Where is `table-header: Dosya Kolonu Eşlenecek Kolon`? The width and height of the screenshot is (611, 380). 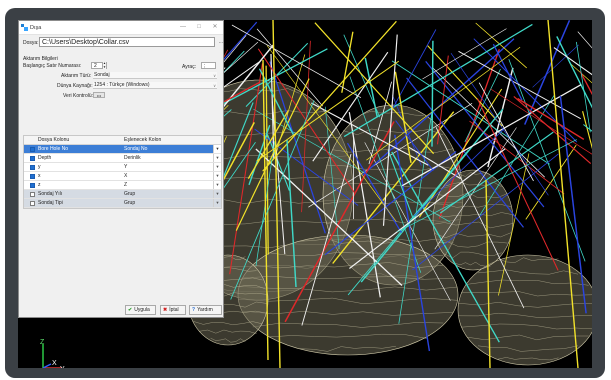
table-header: Dosya Kolonu Eşlenecek Kolon is located at coordinates (122, 140).